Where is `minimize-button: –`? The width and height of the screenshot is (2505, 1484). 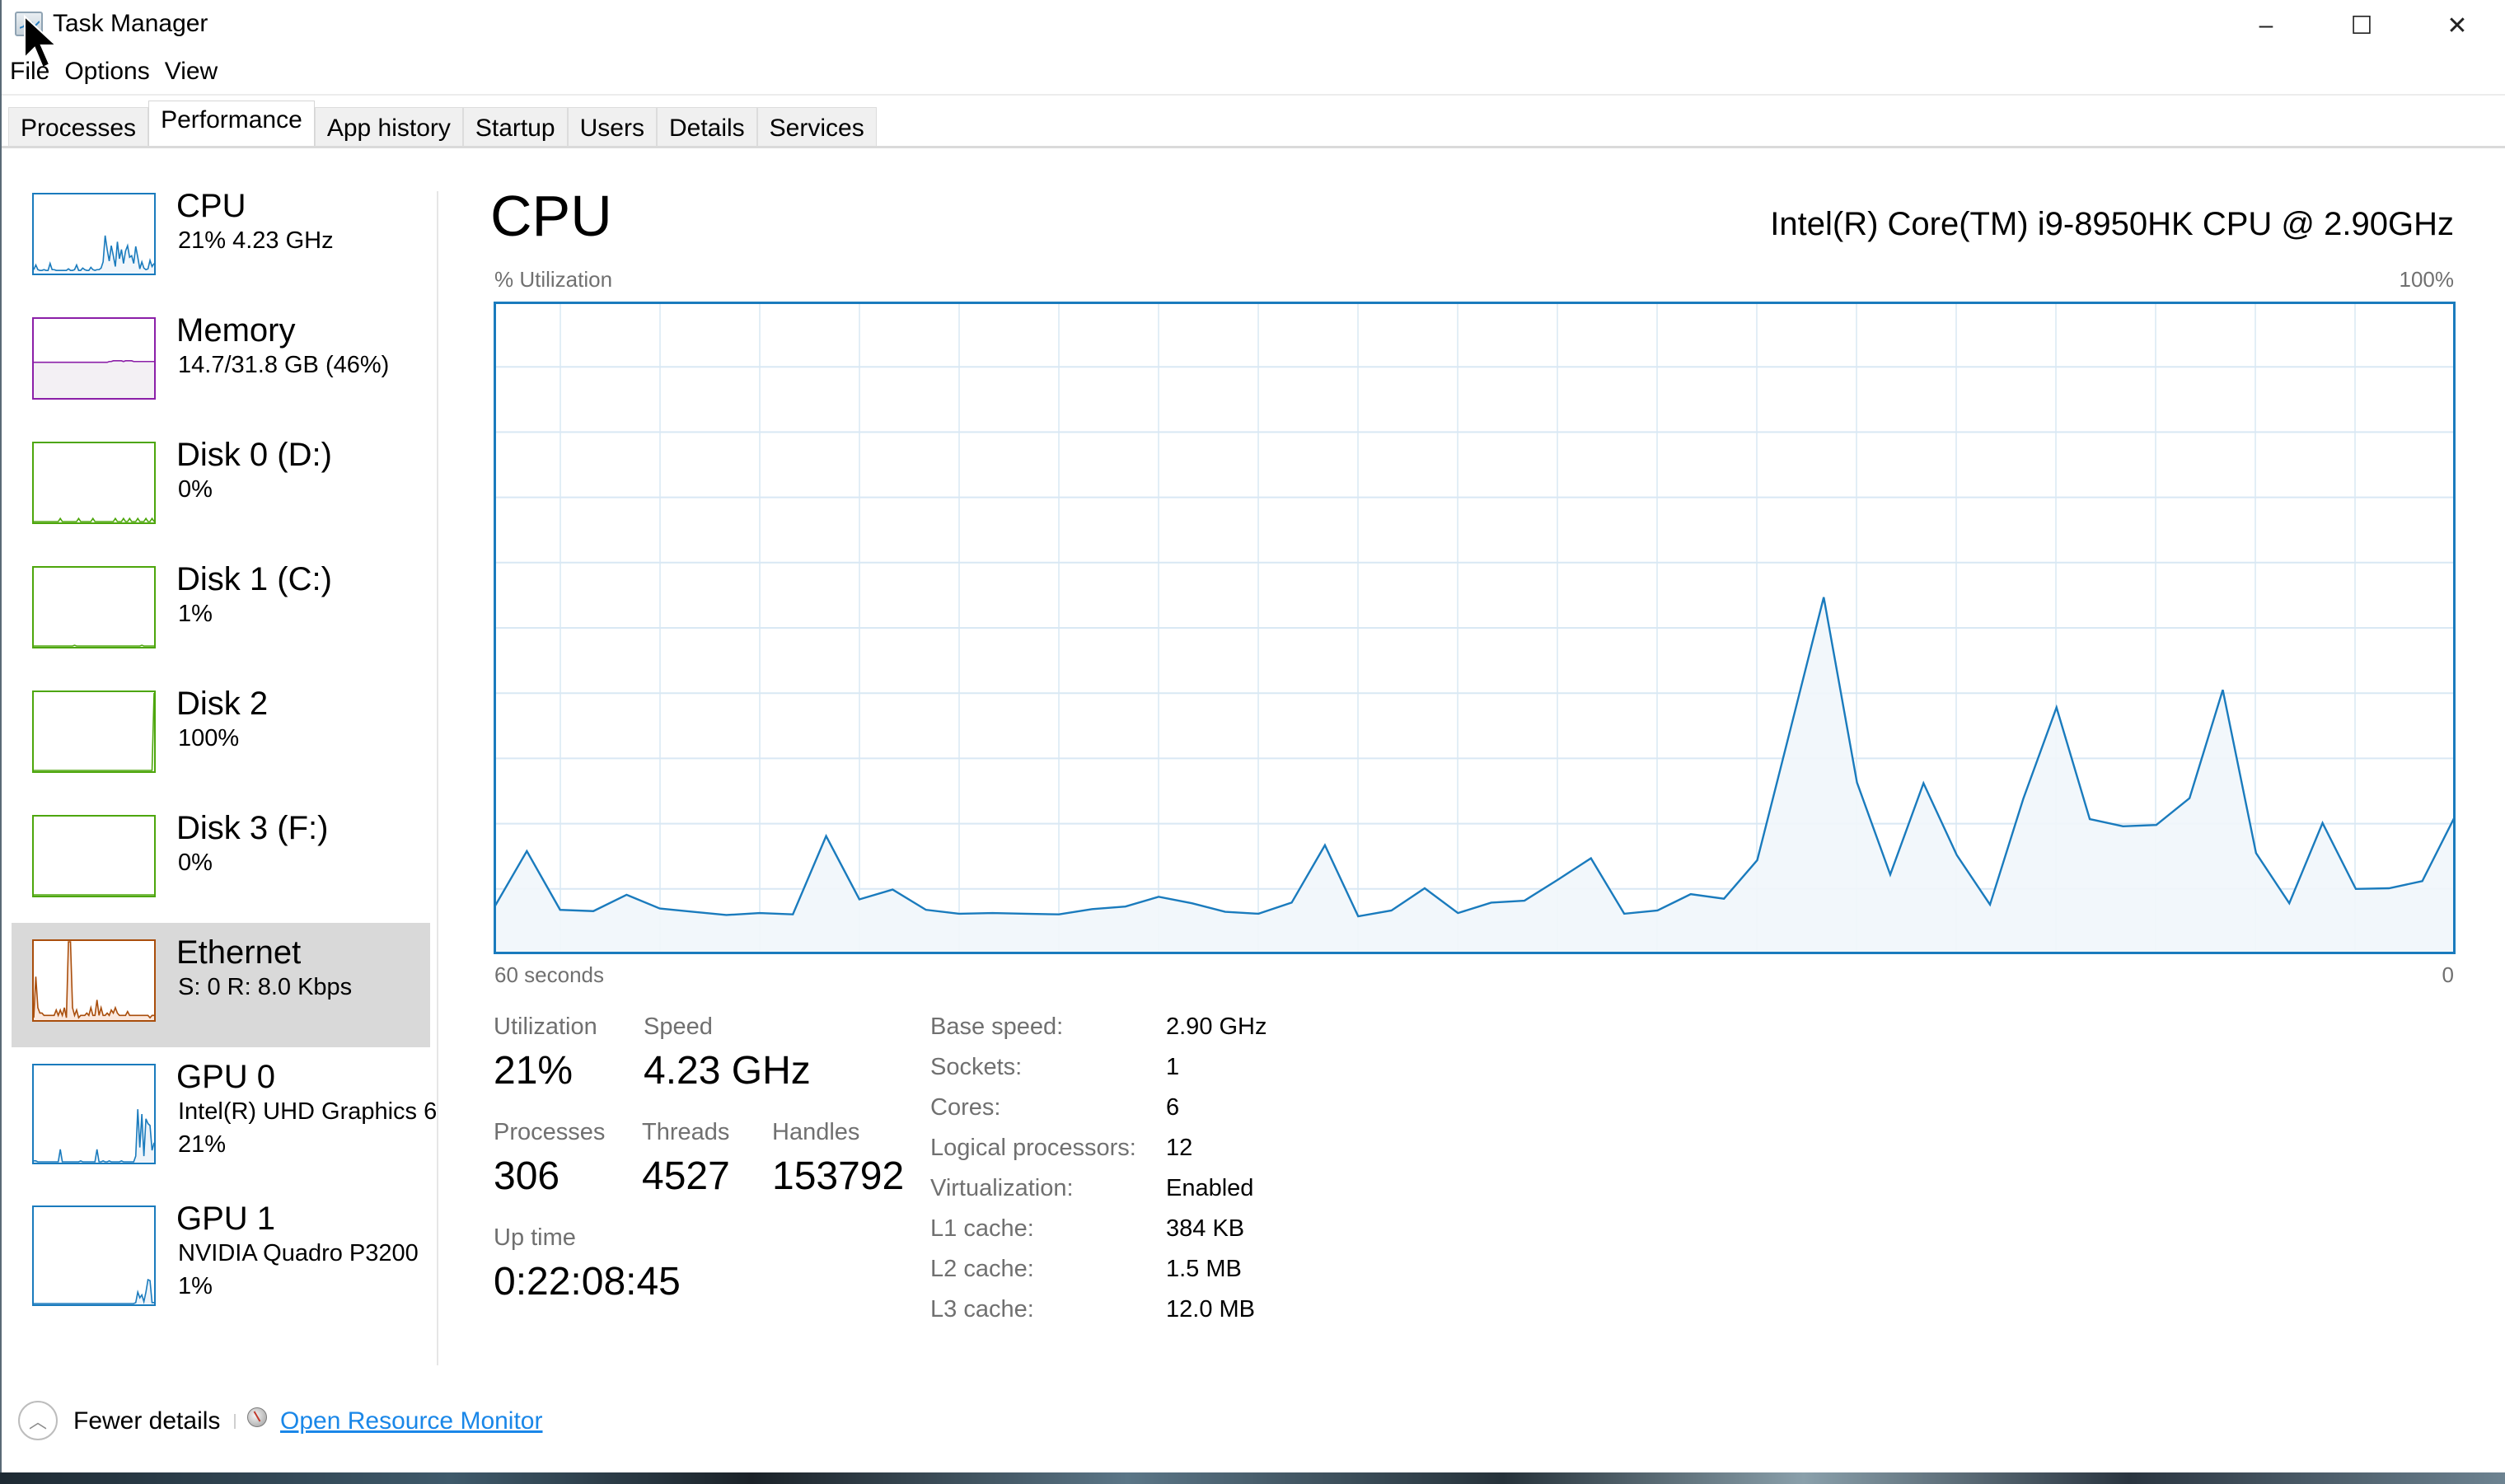 minimize-button: – is located at coordinates (2266, 26).